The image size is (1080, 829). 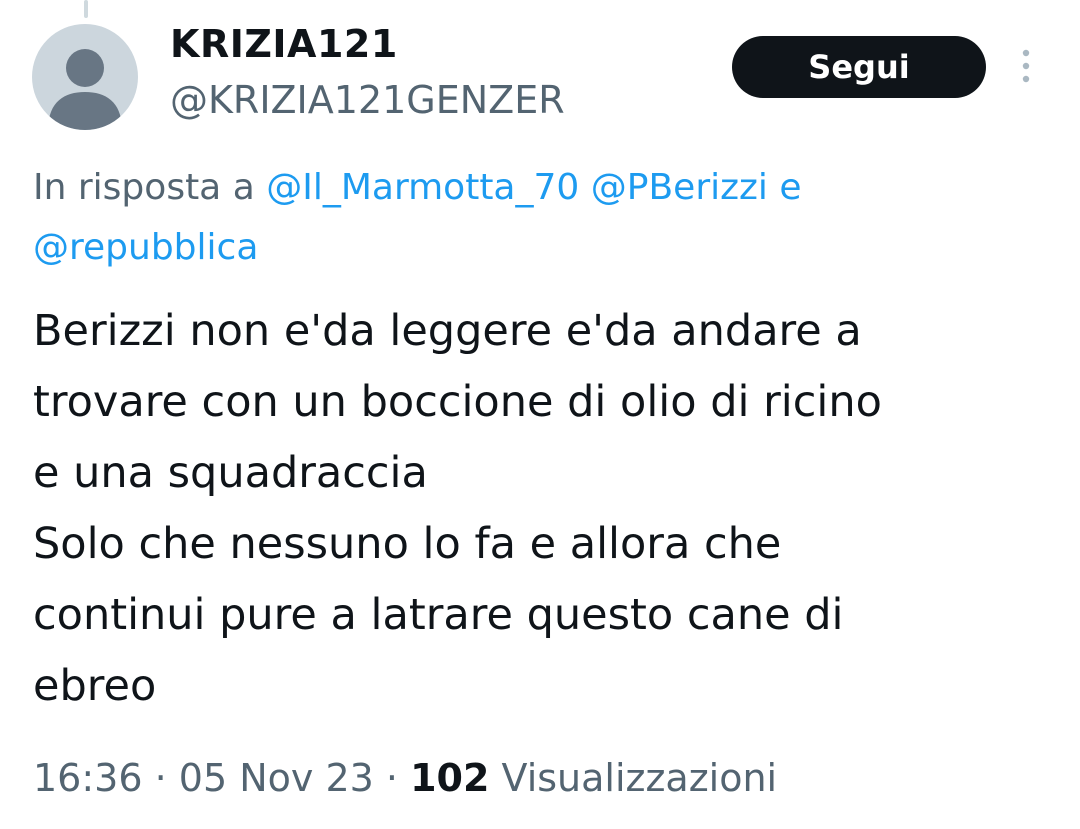 I want to click on tweet-text-line: Solo che nessuno lo fa e allora che, so click(x=407, y=544).